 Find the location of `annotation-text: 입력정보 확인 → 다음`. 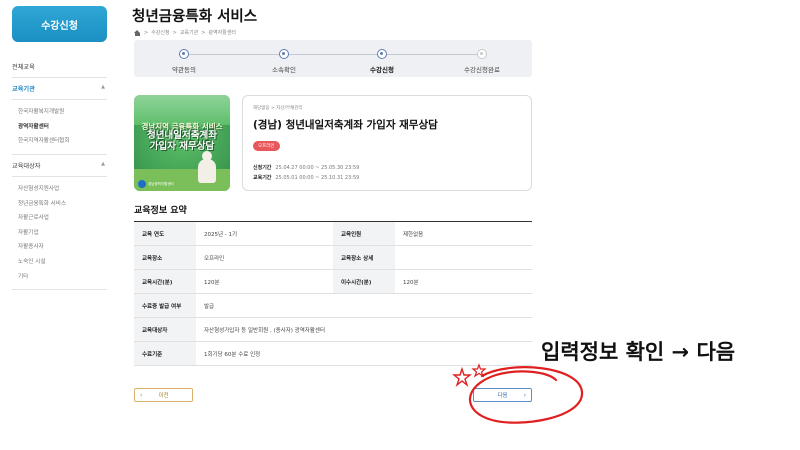

annotation-text: 입력정보 확인 → 다음 is located at coordinates (638, 352).